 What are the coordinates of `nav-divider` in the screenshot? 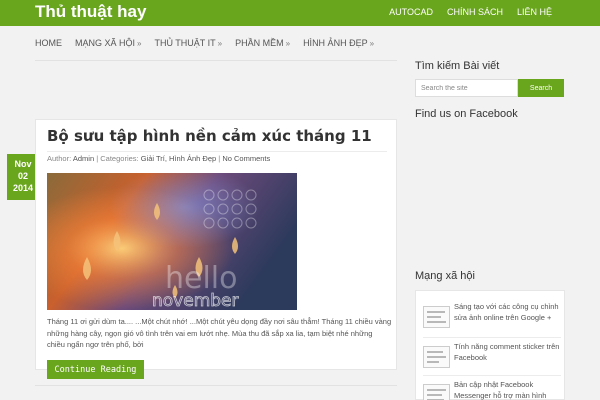 It's located at (216, 60).